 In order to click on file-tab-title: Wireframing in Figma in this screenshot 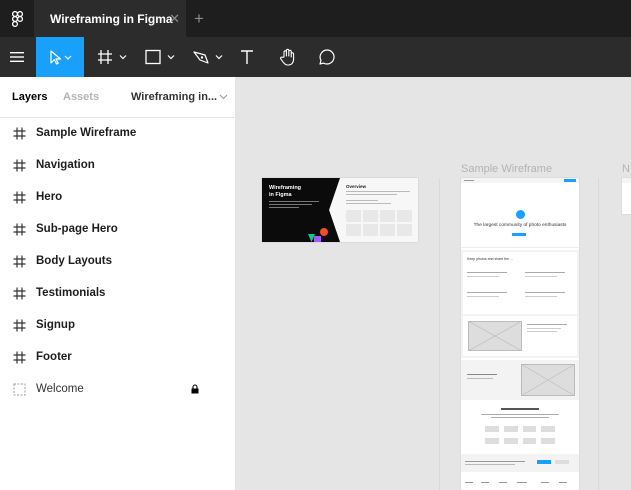, I will do `click(111, 18)`.